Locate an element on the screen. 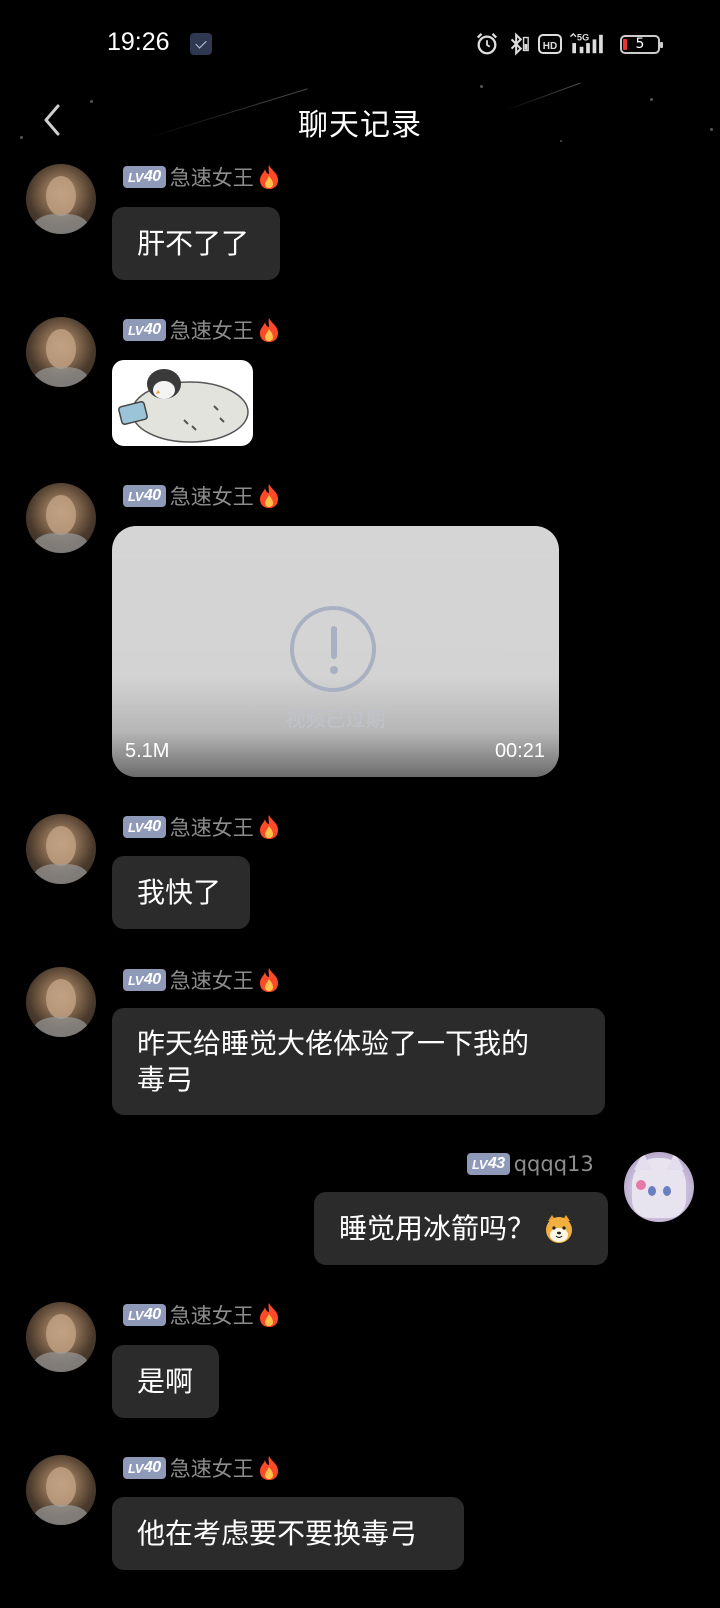  signal-icon: 5G is located at coordinates (586, 43).